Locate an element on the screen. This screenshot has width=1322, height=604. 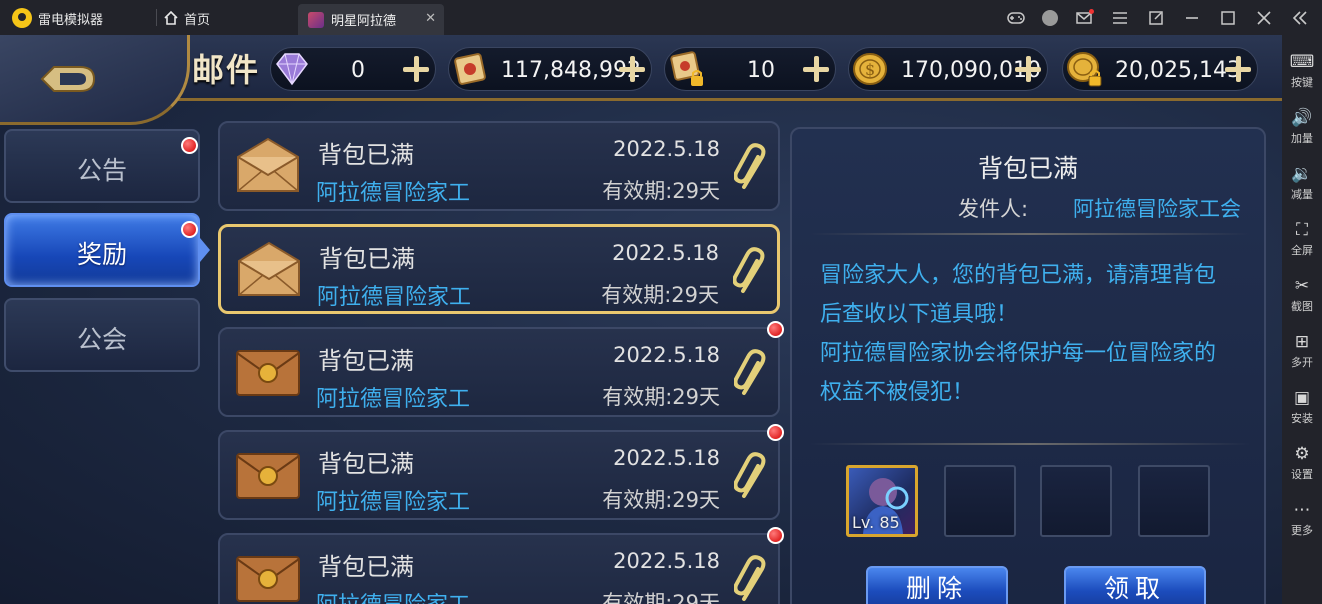
currency-scroll: 117,848,992 is located at coordinates (550, 69).